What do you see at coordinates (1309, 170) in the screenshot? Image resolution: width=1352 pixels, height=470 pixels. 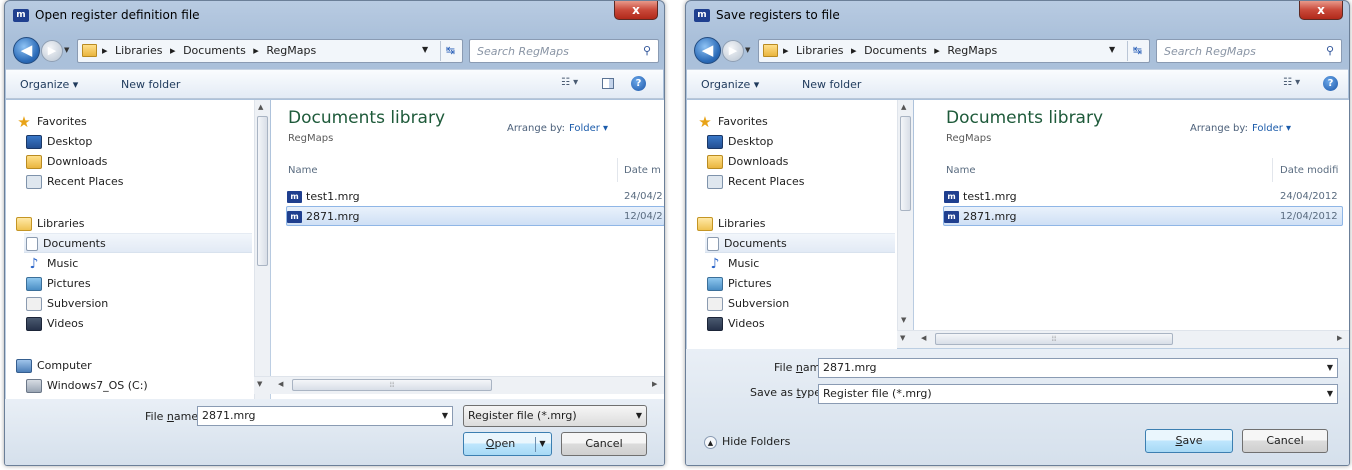 I see `column-header-date: Date modifi` at bounding box center [1309, 170].